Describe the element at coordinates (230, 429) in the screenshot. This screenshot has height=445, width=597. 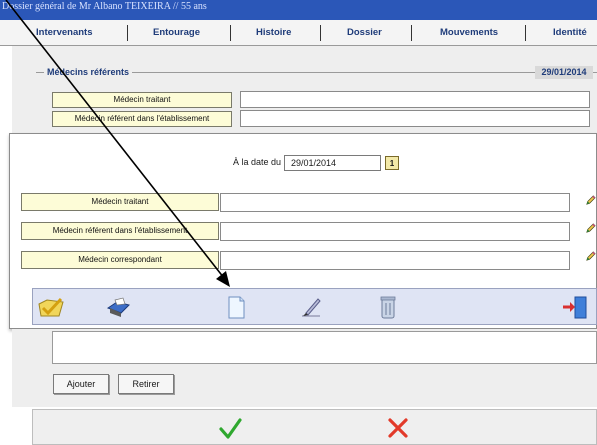
I see `confirm-check-icon` at that location.